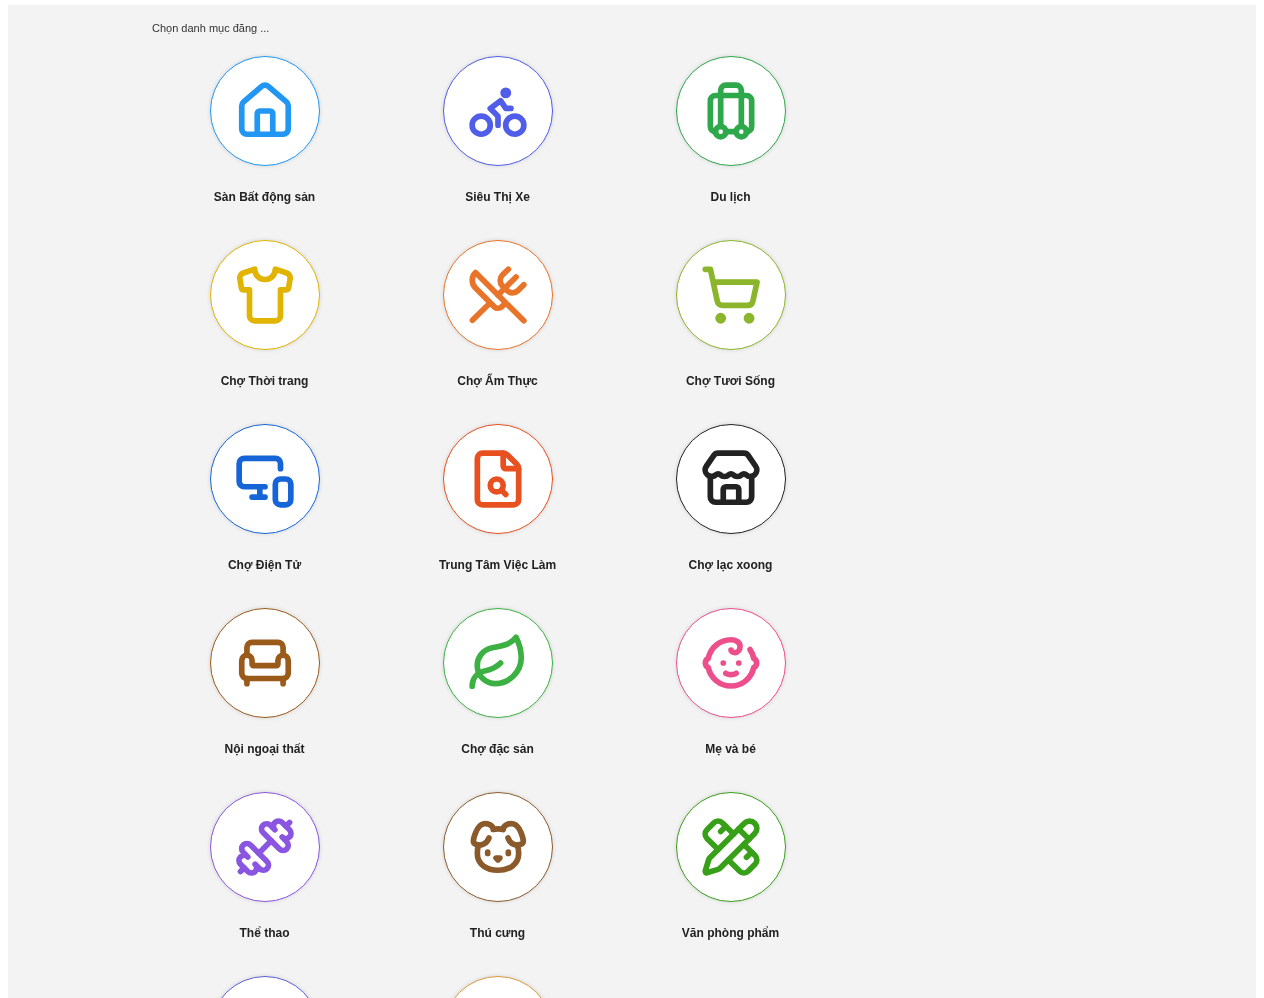  Describe the element at coordinates (497, 381) in the screenshot. I see `category-label: Chợ Ẩm Thực` at that location.